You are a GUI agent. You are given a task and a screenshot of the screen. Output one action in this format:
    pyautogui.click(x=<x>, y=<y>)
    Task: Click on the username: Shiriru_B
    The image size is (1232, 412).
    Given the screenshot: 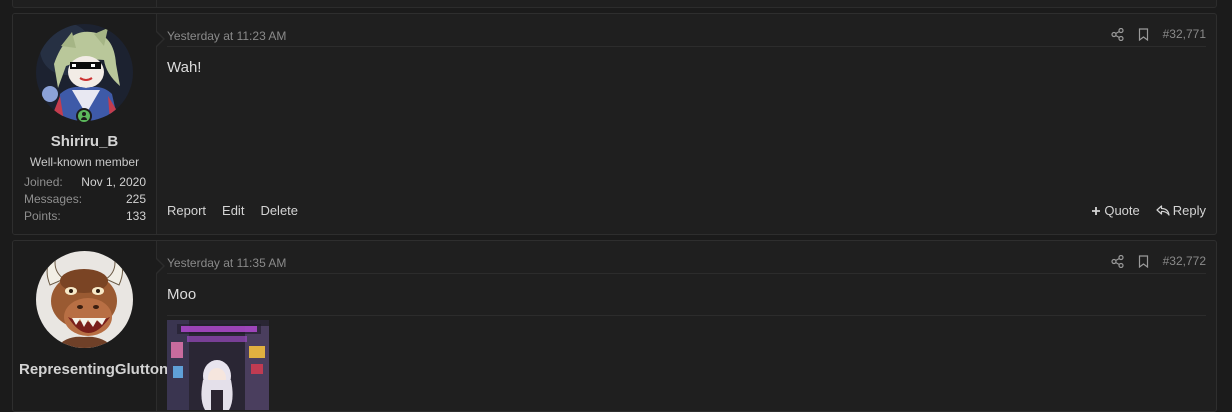 What is the action you would take?
    pyautogui.click(x=84, y=141)
    